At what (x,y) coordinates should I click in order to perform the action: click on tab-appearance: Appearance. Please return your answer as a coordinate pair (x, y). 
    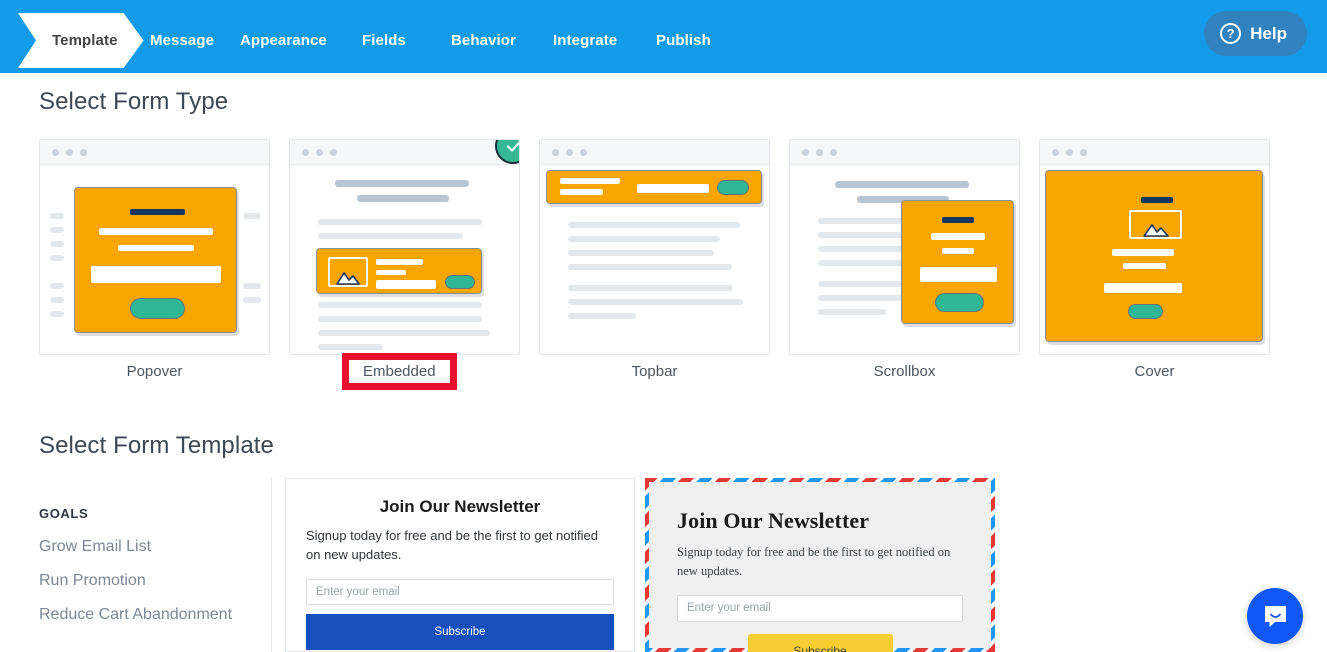
    Looking at the image, I should click on (283, 40).